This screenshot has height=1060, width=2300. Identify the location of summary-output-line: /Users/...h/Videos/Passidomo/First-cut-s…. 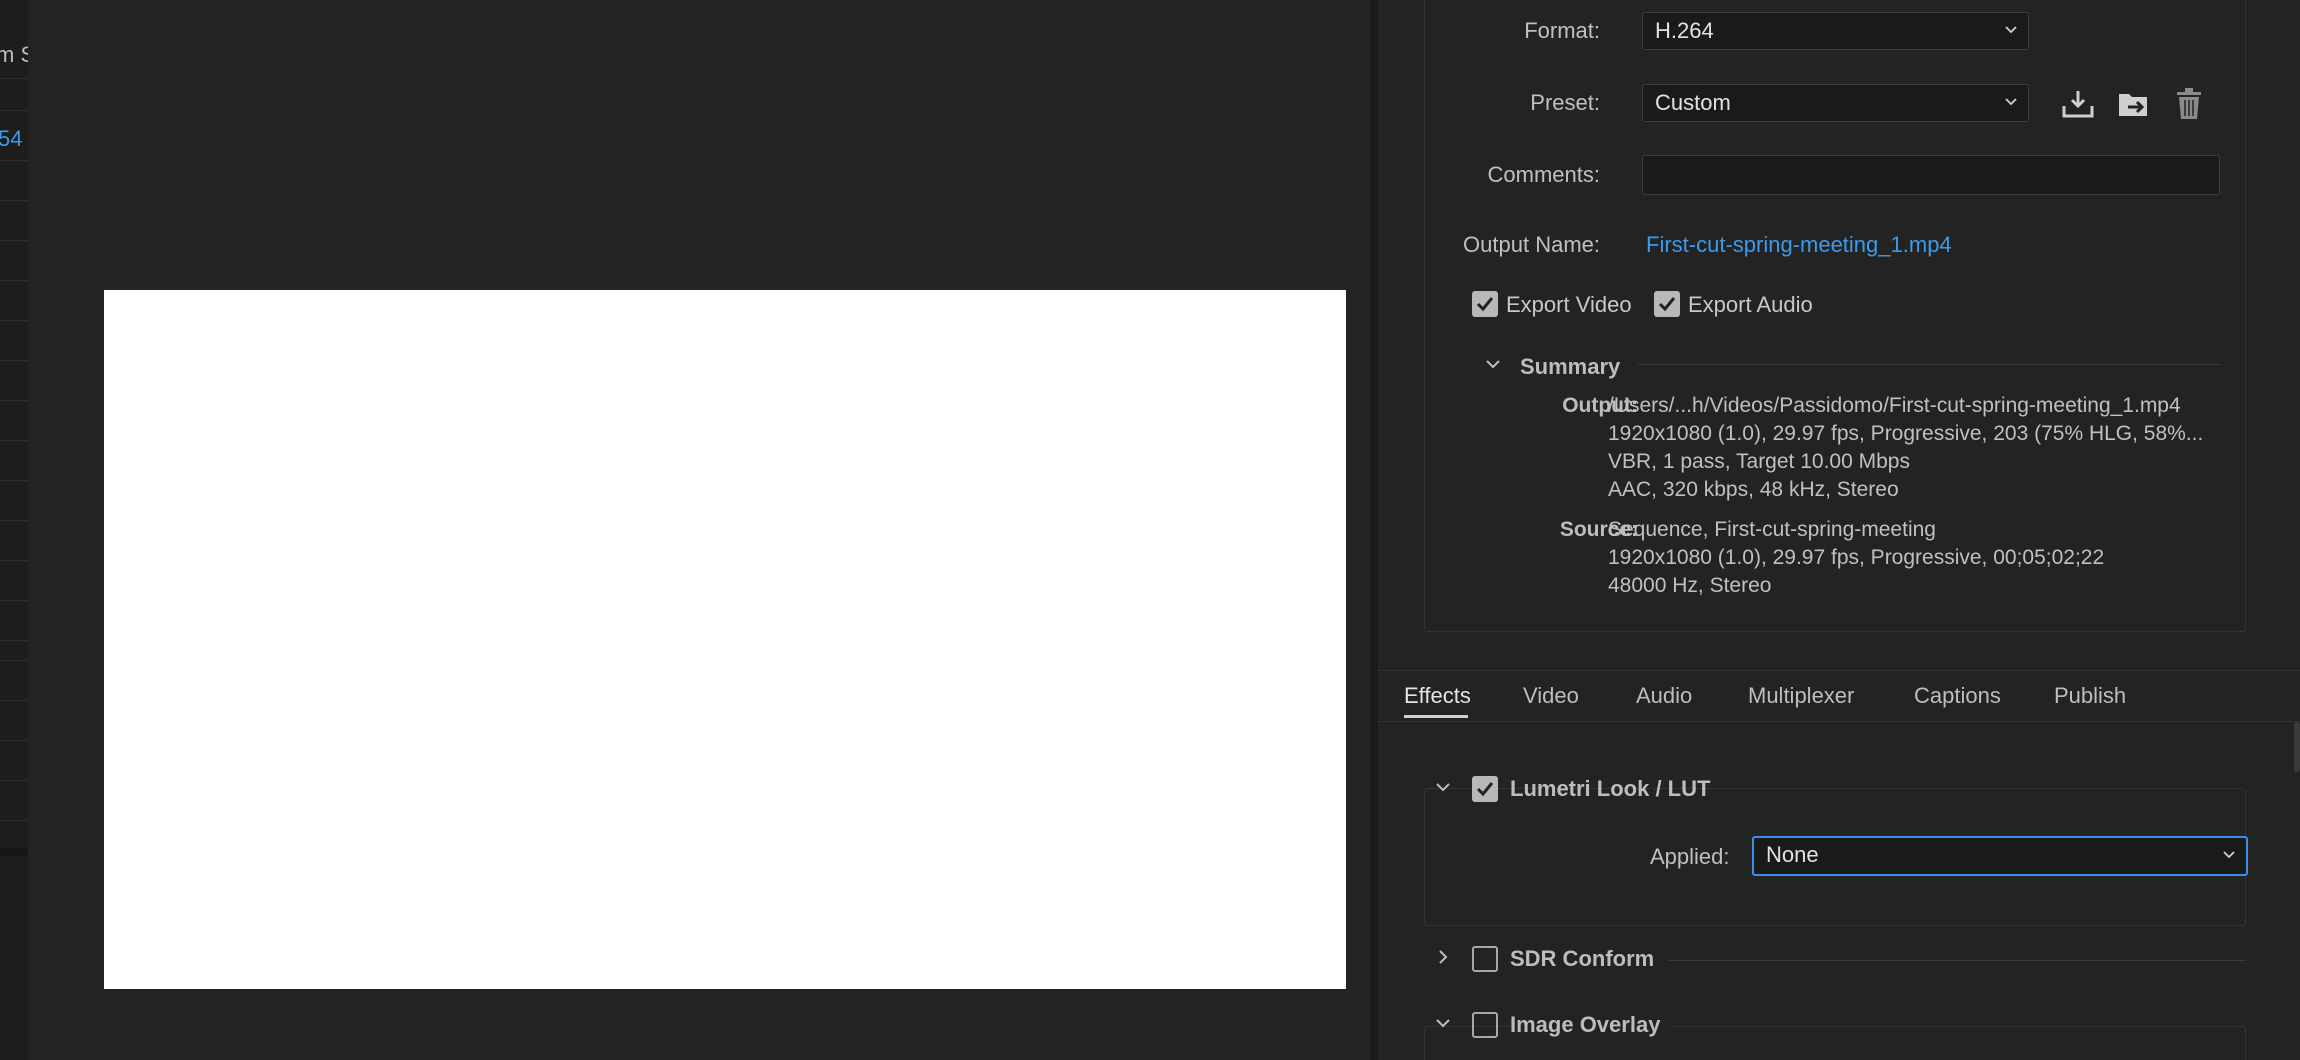
(1894, 405).